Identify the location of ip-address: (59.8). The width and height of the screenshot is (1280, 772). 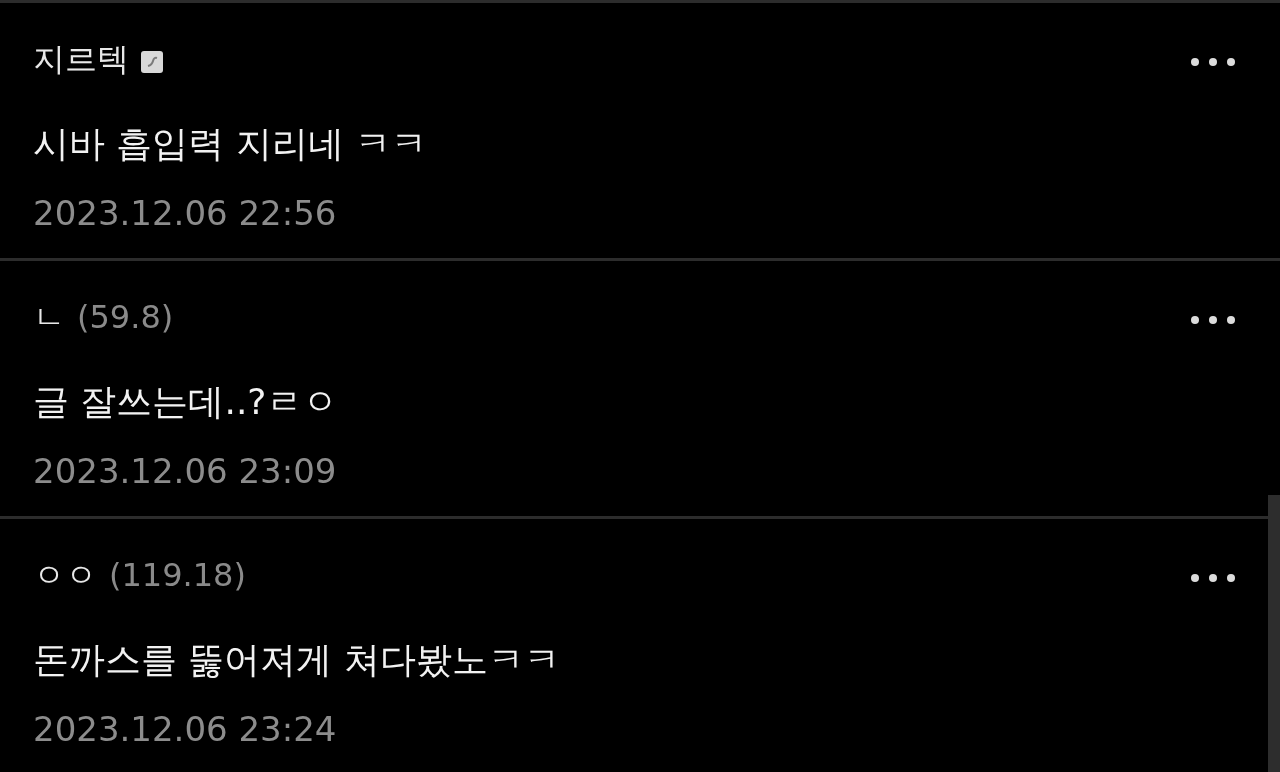
(125, 317).